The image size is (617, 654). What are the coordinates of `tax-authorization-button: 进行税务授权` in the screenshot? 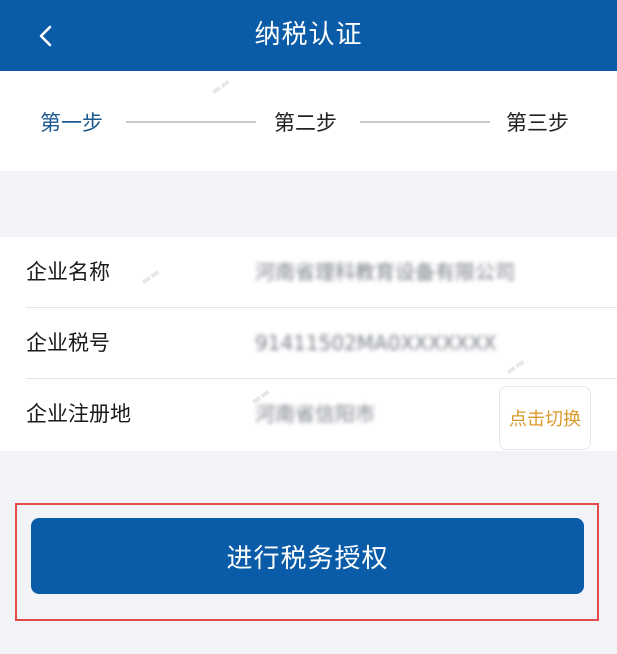 It's located at (307, 556).